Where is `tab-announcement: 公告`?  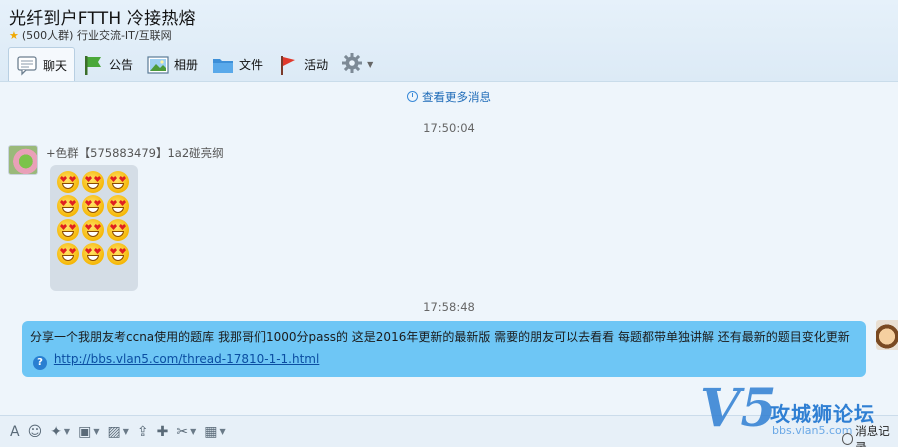 tab-announcement: 公告 is located at coordinates (107, 64).